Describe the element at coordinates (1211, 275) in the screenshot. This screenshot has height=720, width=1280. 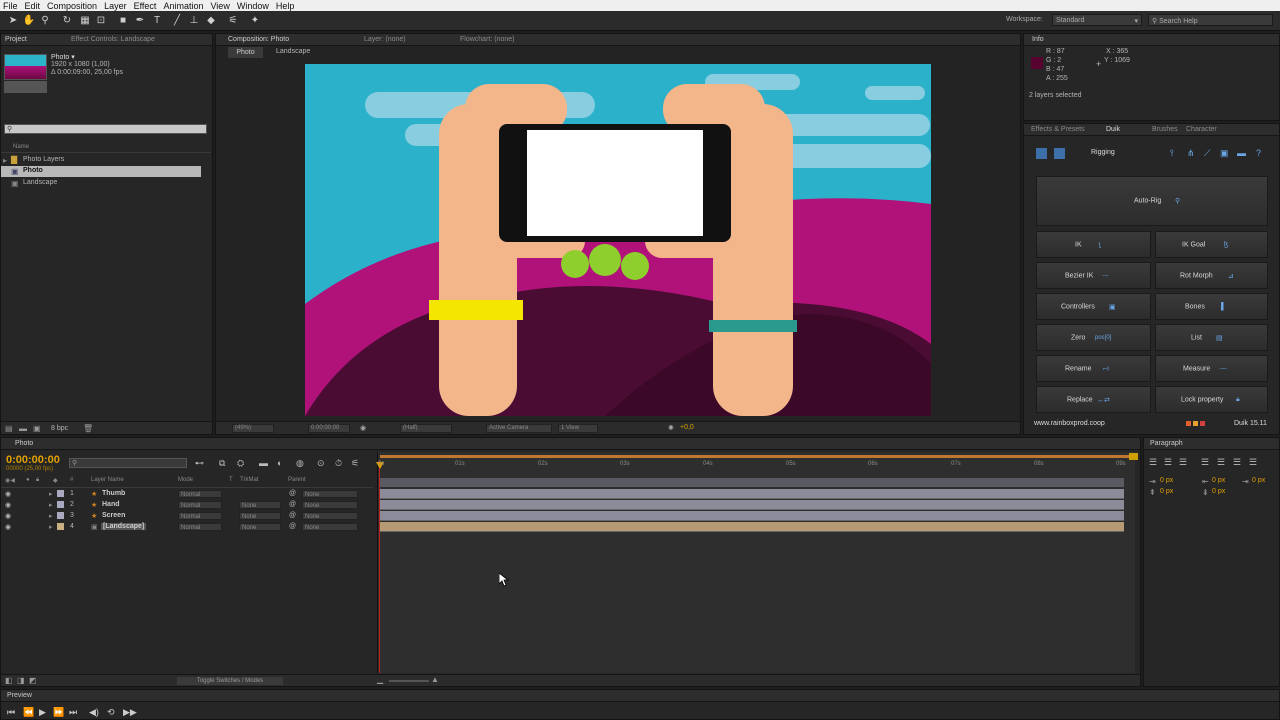
I see `rot-morph-button: Rot Morph ⊿` at that location.